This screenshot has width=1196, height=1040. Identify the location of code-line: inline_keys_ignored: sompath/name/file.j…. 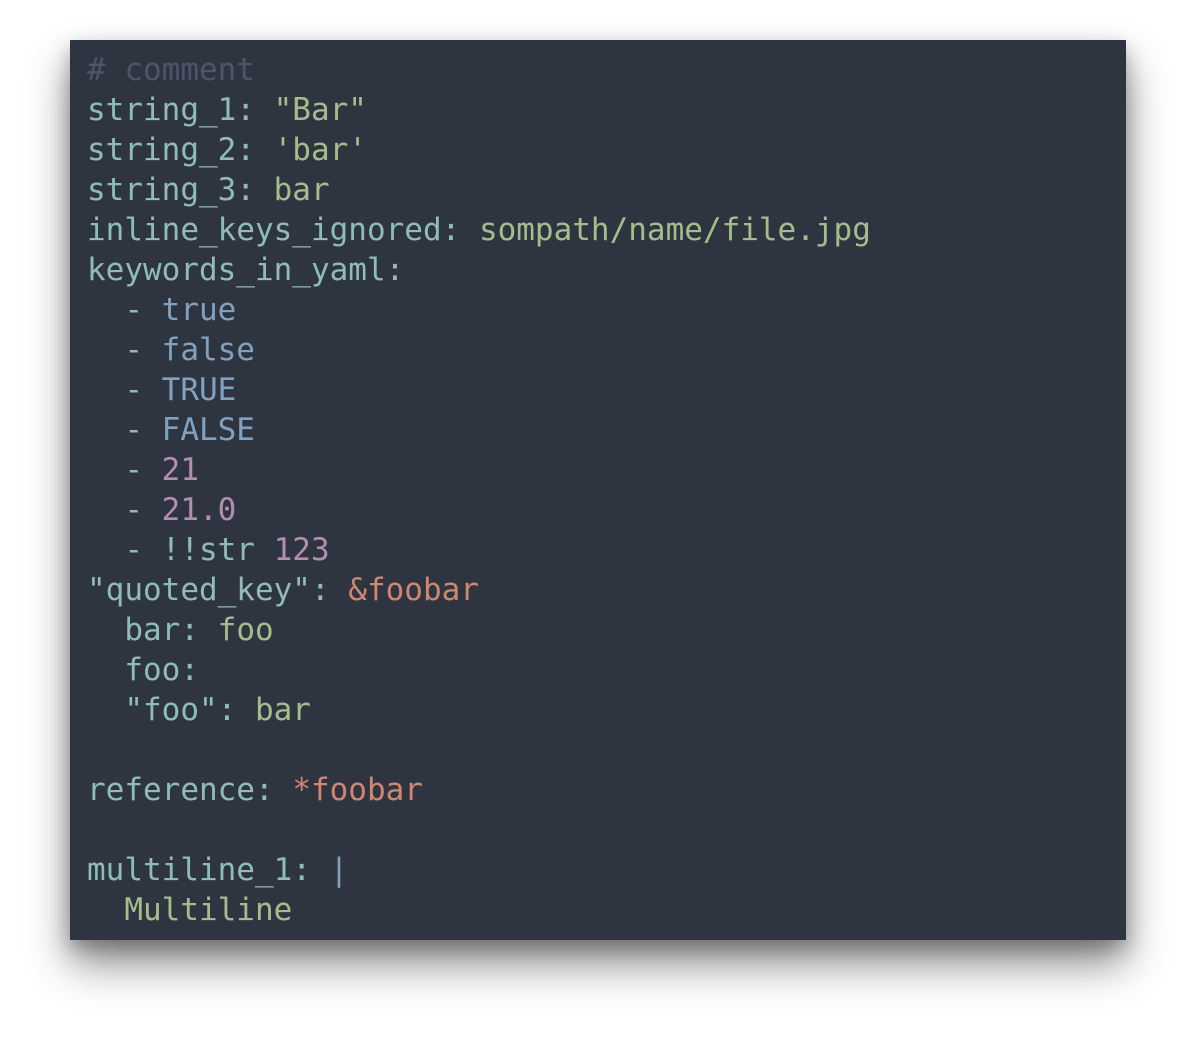
(479, 230).